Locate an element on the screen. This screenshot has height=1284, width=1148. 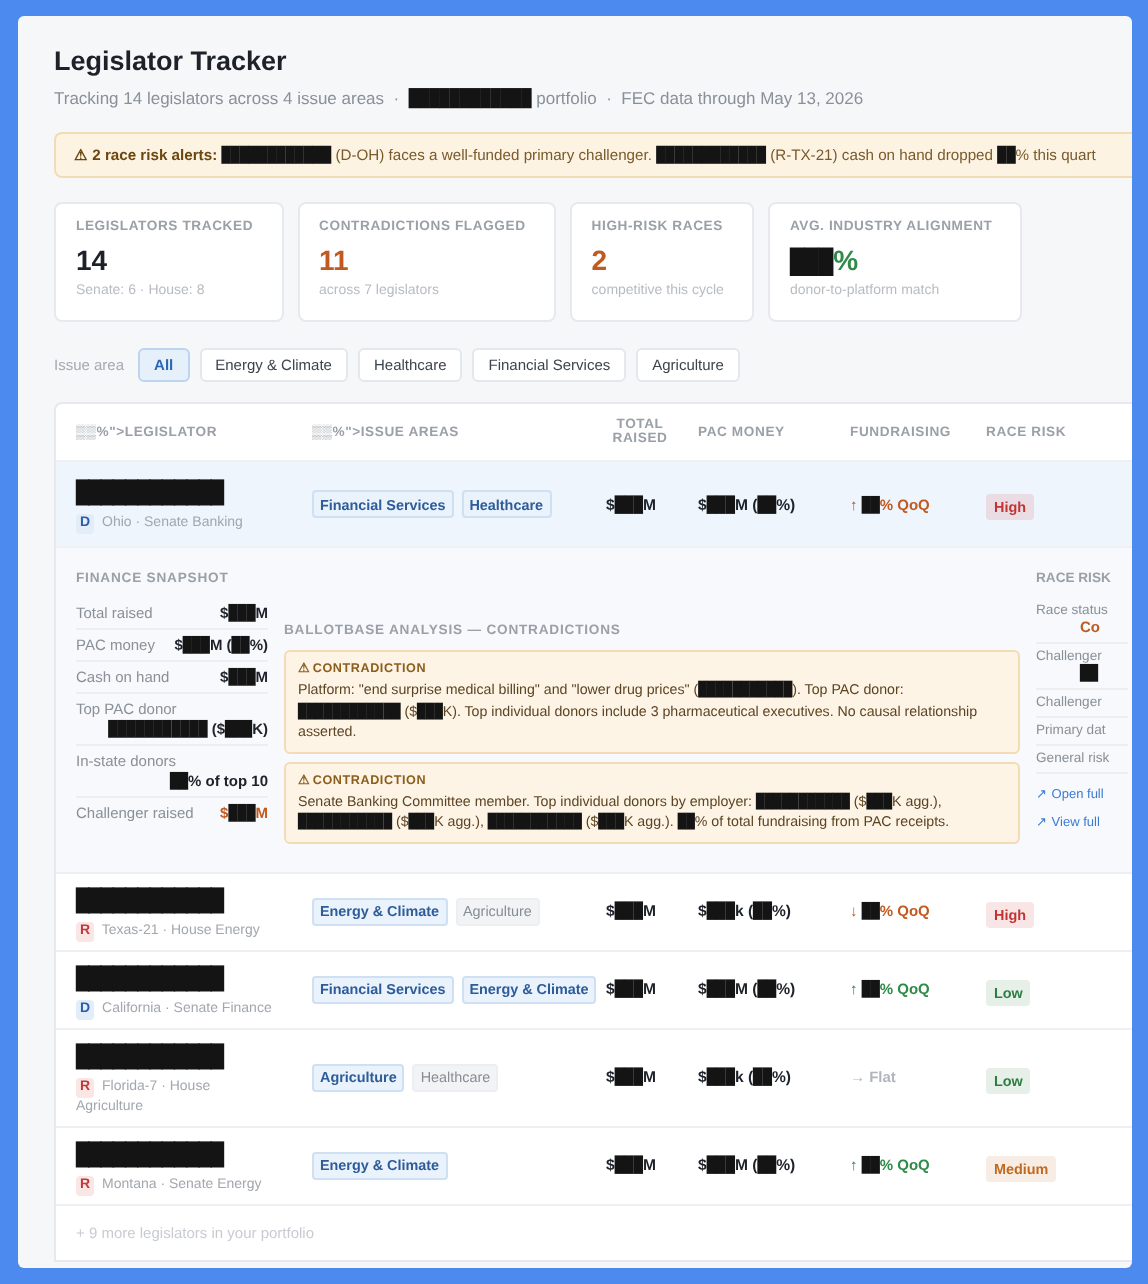
stat-value: 11 is located at coordinates (335, 260).